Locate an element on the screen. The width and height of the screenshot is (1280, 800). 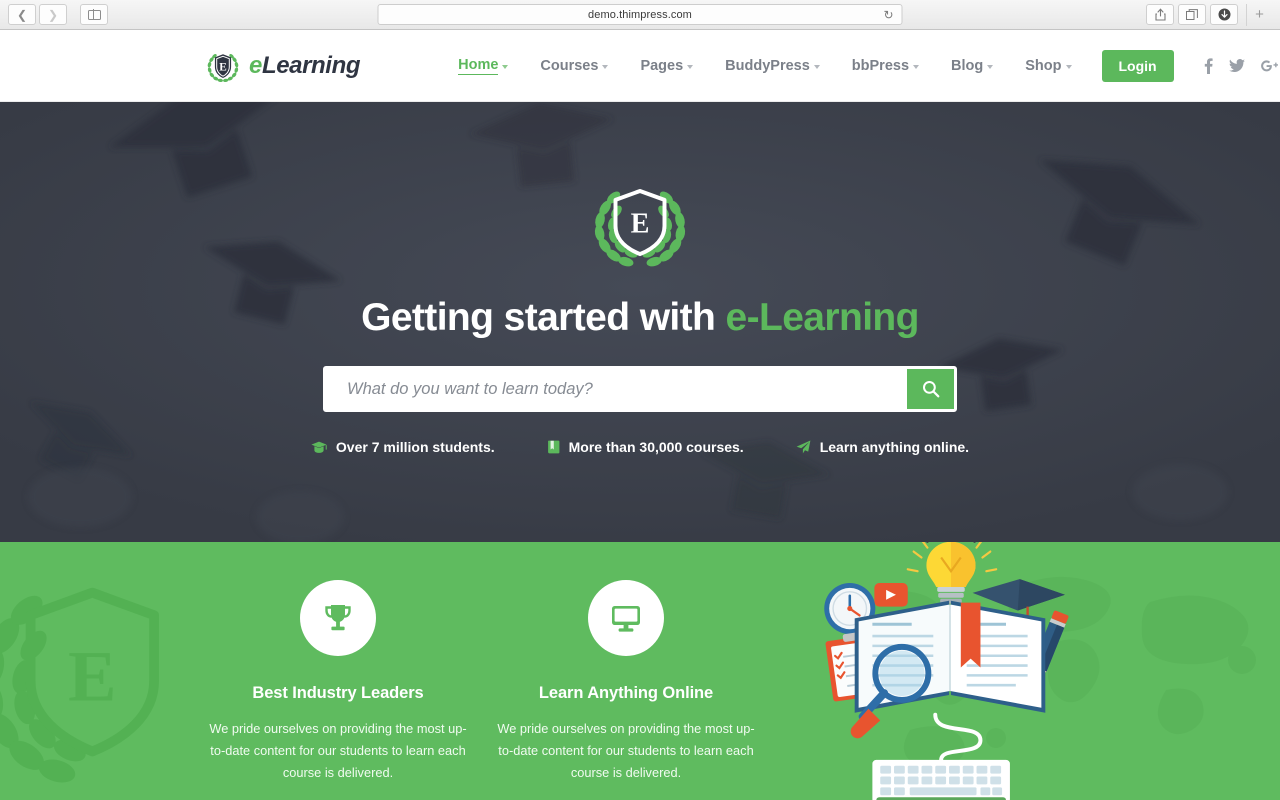
search-input is located at coordinates (616, 389).